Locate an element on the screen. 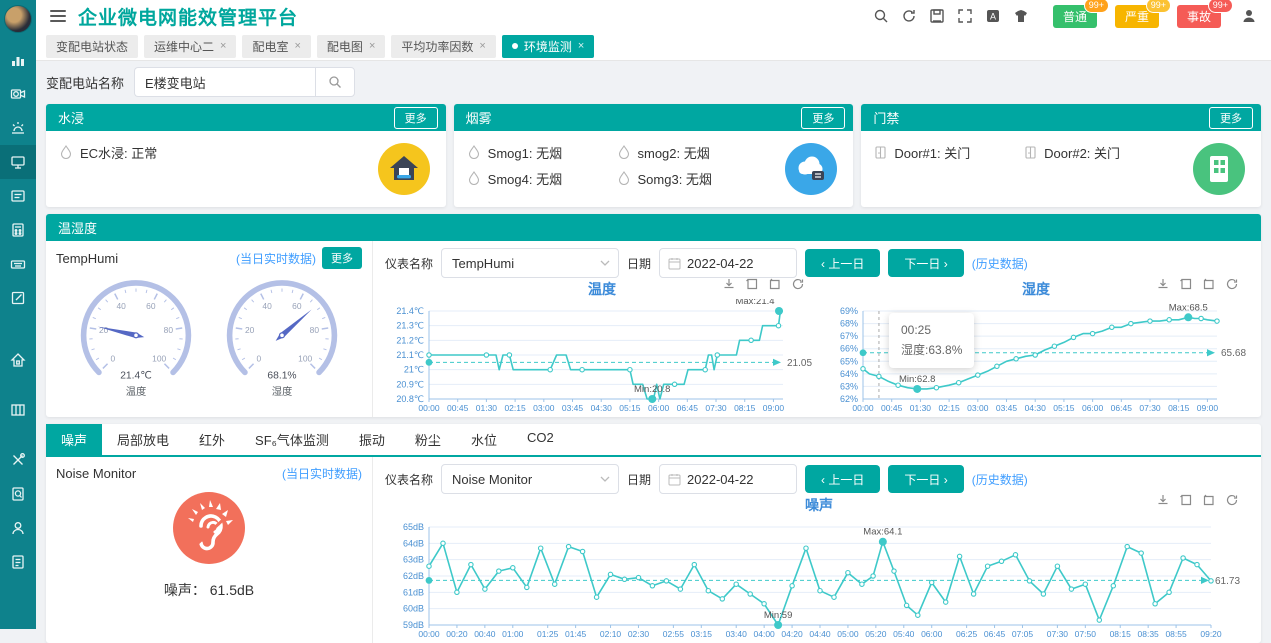 This screenshot has height=643, width=1271. svg-text: 湿度 is located at coordinates (282, 391).